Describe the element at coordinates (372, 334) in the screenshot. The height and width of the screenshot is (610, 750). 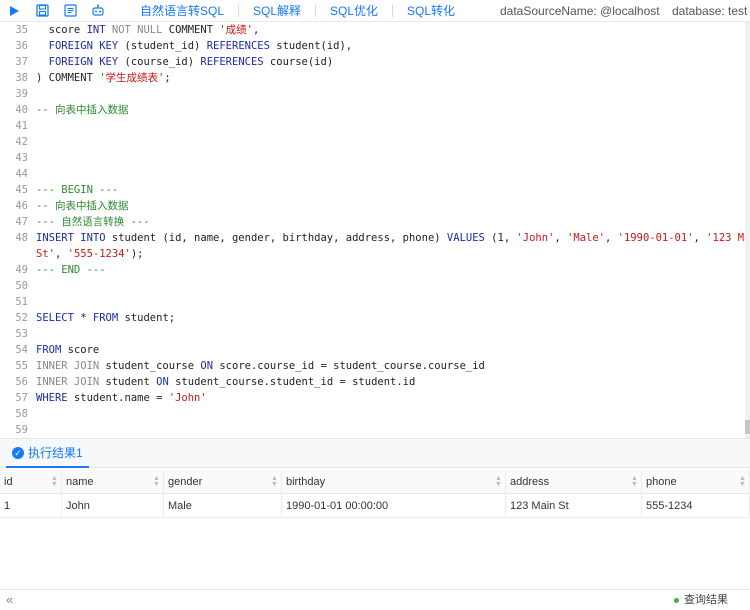
I see `code-line: 53` at that location.